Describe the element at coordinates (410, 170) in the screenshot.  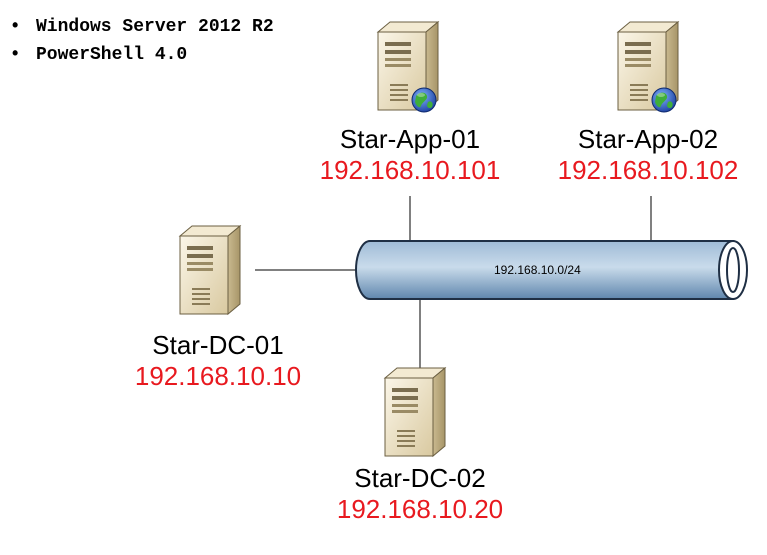
I see `server-ip: 192.168.10.101` at that location.